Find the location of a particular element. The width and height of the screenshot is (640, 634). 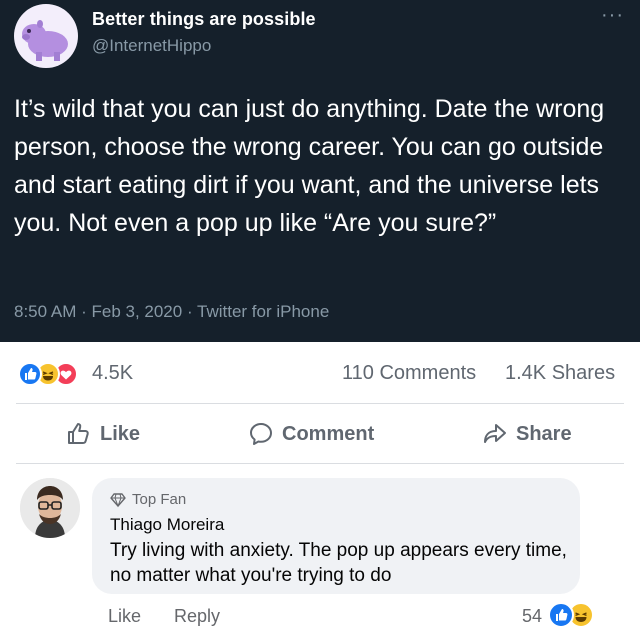

comments-count-link: 110 Comments is located at coordinates (409, 373).